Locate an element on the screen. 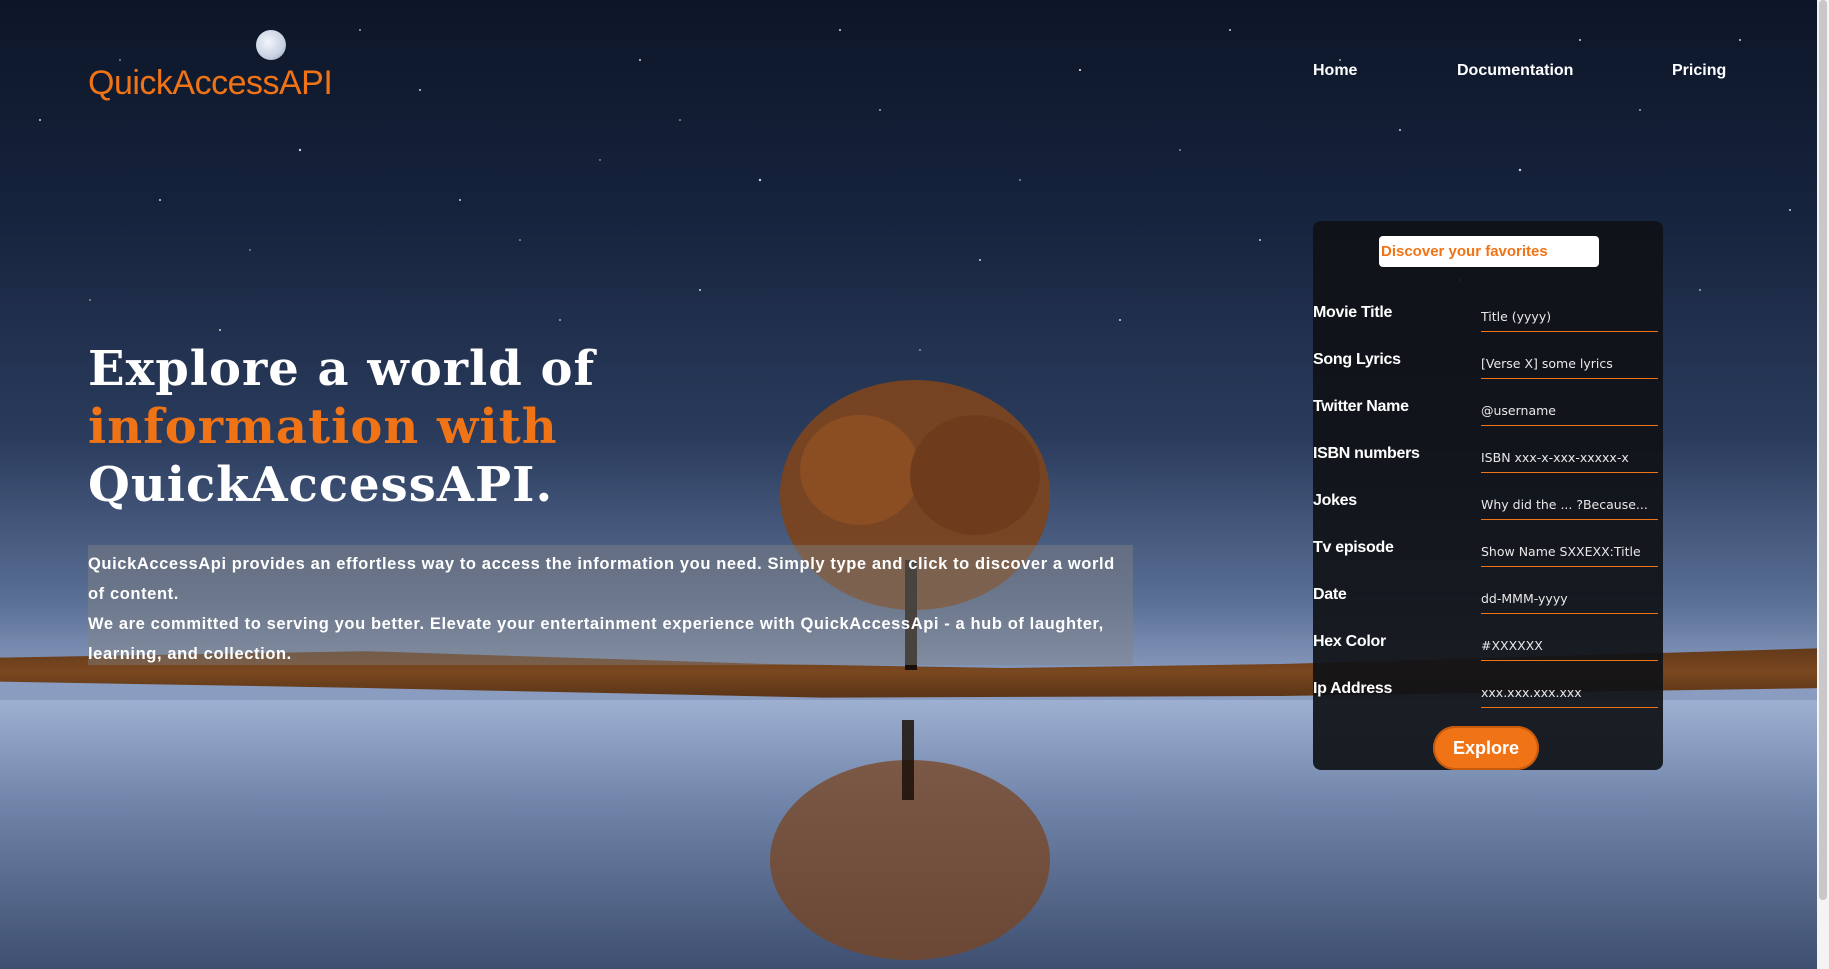 Image resolution: width=1829 pixels, height=969 pixels. field-row-movie-title: Movie Title is located at coordinates (1488, 323).